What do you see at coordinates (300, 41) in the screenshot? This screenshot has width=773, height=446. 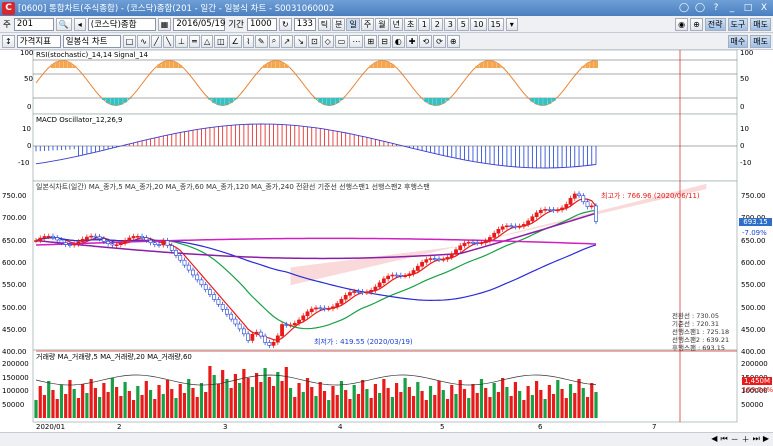 I see `draw-tool-13-icon: ↘` at bounding box center [300, 41].